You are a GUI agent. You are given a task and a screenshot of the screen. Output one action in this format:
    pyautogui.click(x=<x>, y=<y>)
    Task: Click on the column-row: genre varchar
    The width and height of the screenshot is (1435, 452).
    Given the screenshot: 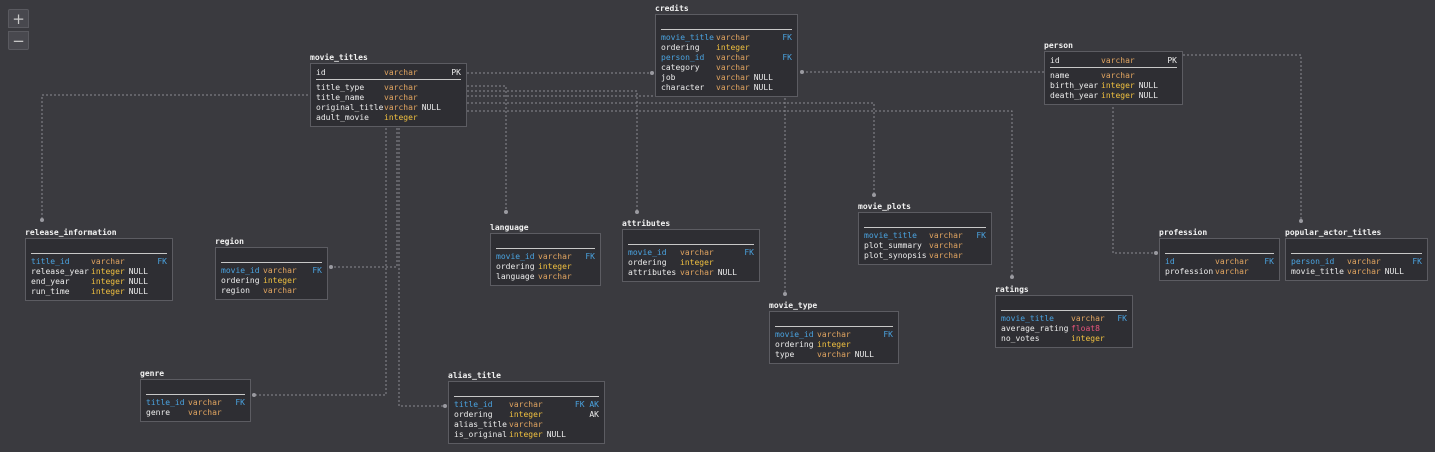 What is the action you would take?
    pyautogui.click(x=195, y=413)
    